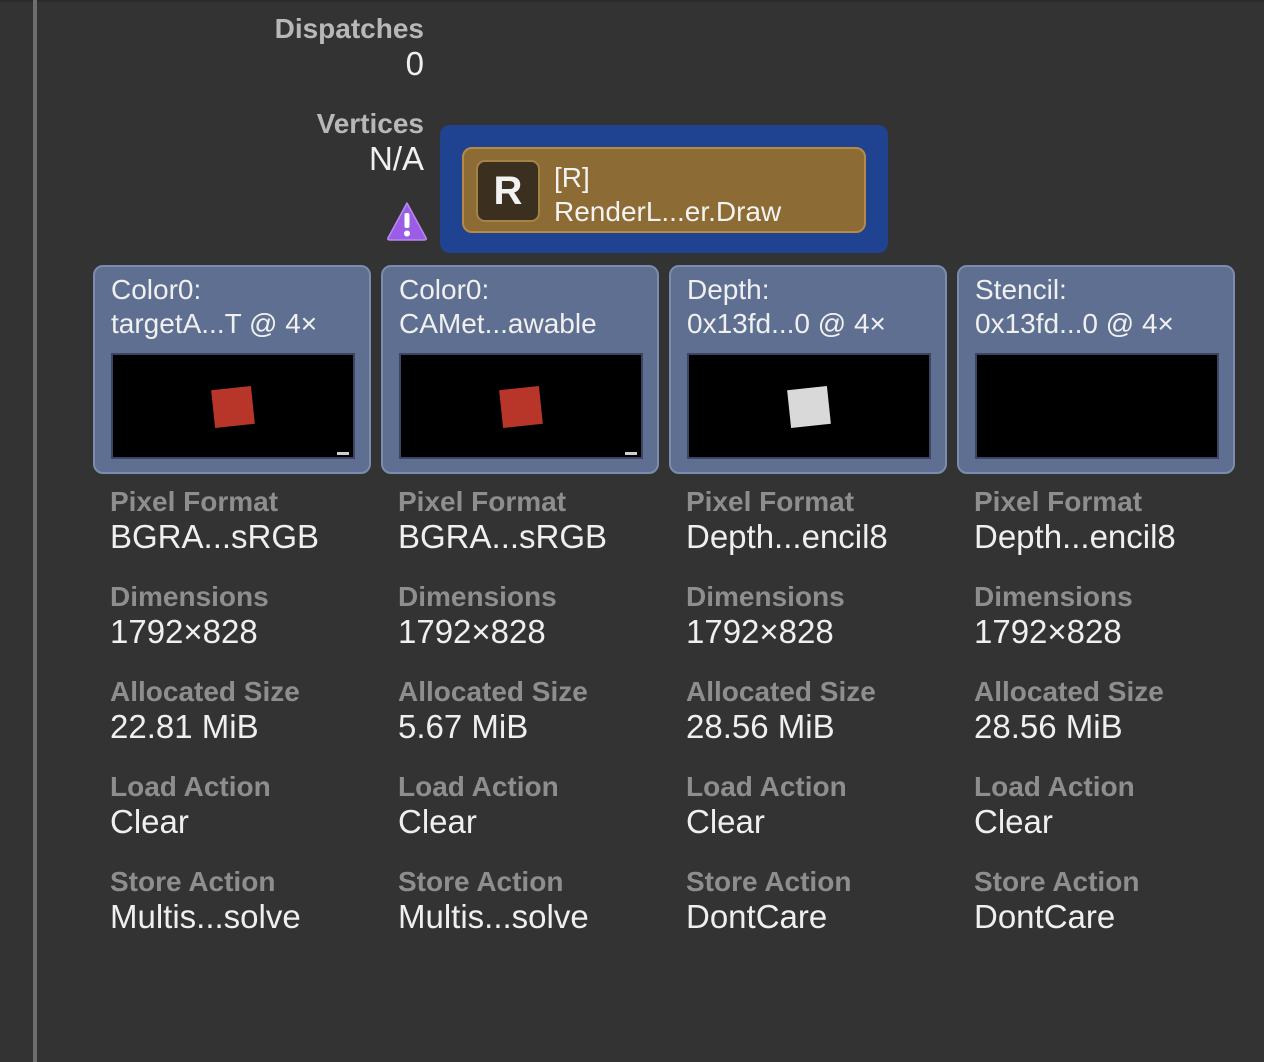  Describe the element at coordinates (508, 191) in the screenshot. I see `render-command-icon: R` at that location.